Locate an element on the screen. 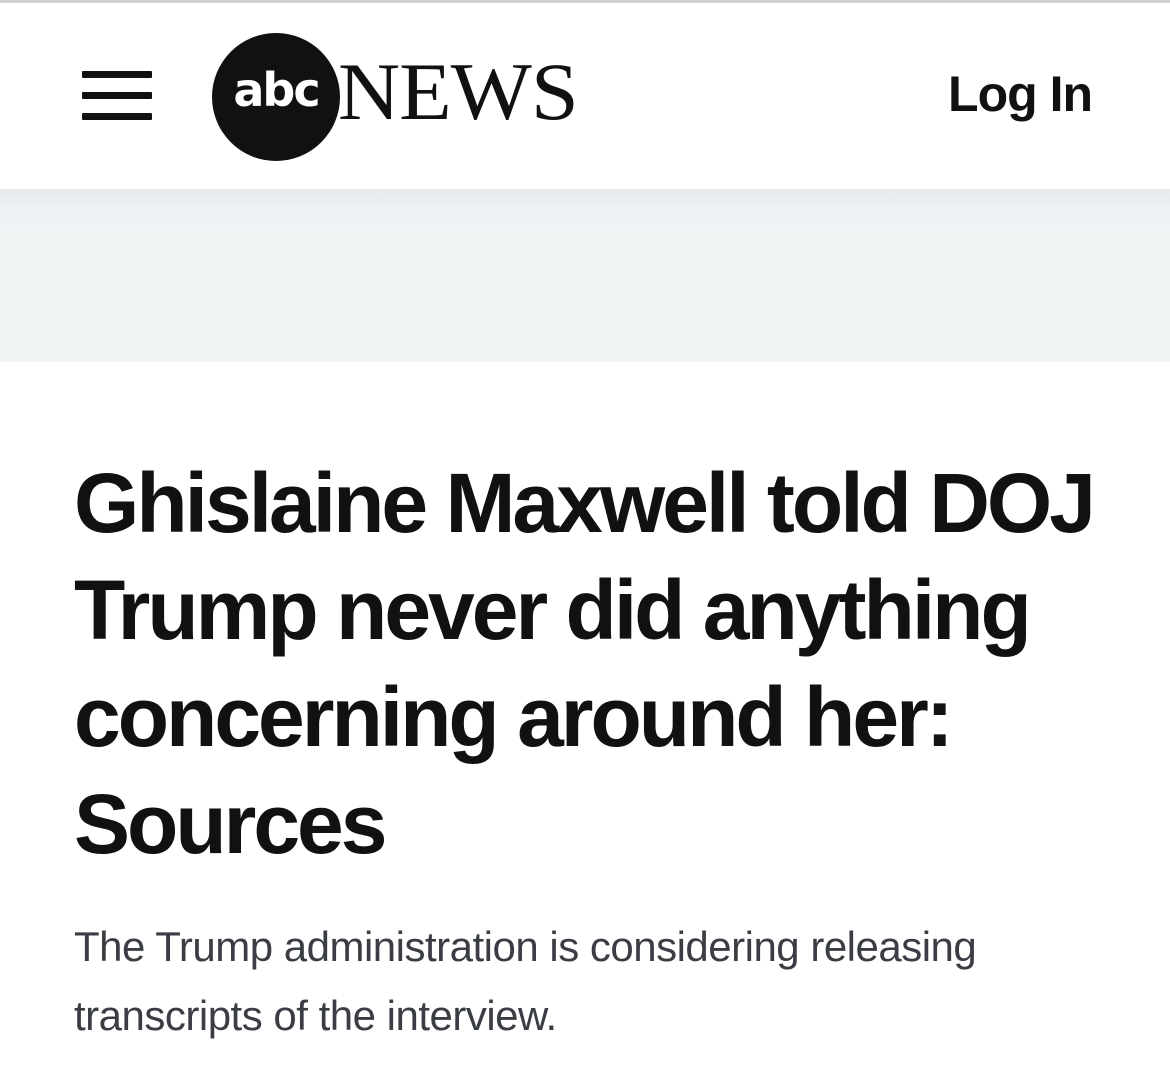 The image size is (1170, 1077). hamburger-menu-icon is located at coordinates (117, 97).